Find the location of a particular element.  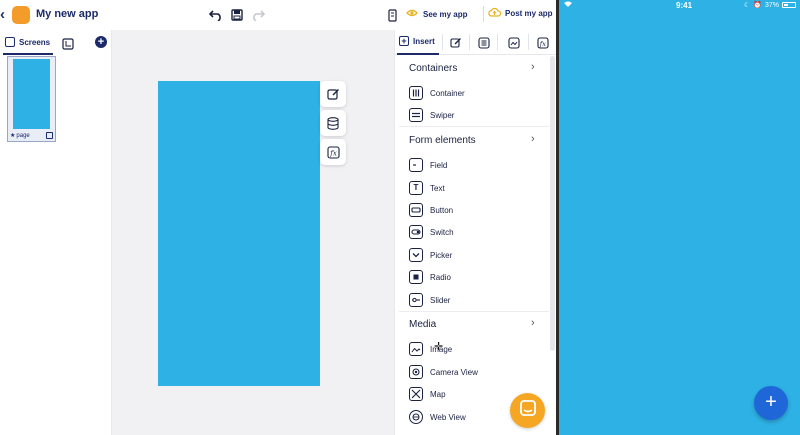

insert-image: Image is located at coordinates (430, 349).